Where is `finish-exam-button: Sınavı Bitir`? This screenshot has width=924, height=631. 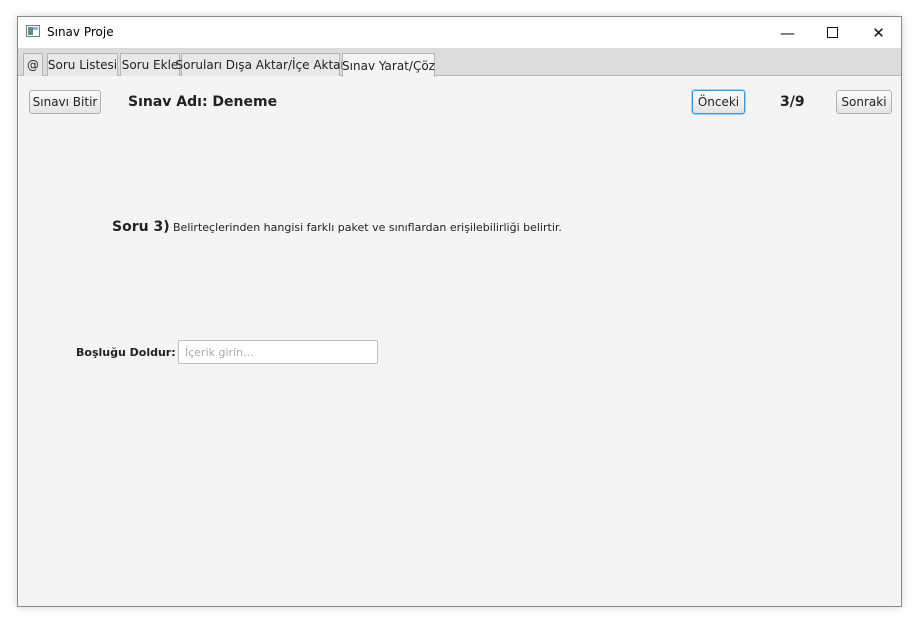 finish-exam-button: Sınavı Bitir is located at coordinates (65, 102).